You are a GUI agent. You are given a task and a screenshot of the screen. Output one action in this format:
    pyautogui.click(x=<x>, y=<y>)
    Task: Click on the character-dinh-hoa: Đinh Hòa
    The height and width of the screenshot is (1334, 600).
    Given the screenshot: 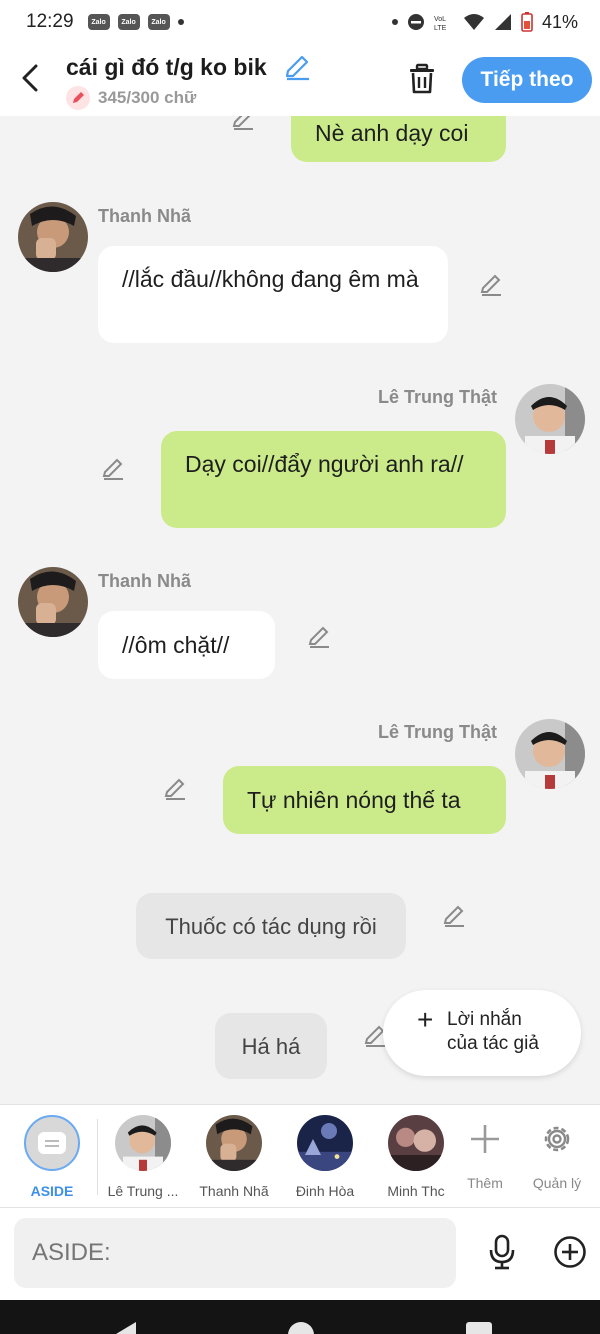 What is the action you would take?
    pyautogui.click(x=325, y=1157)
    